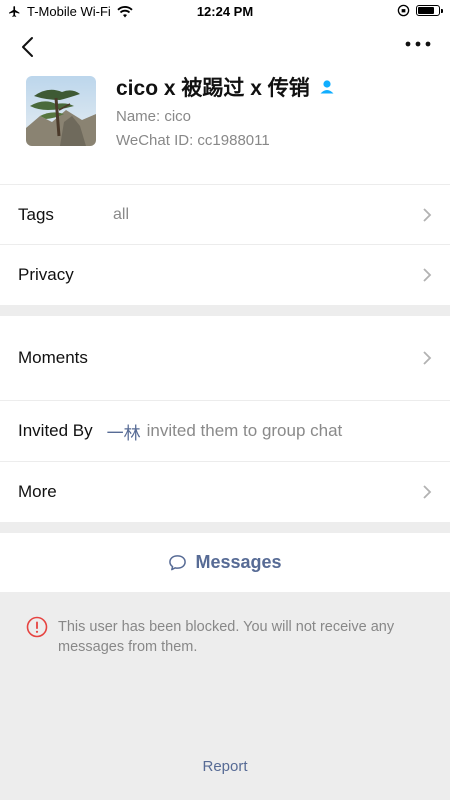 Image resolution: width=450 pixels, height=800 pixels. Describe the element at coordinates (225, 214) in the screenshot. I see `tags-row: Tags all` at that location.